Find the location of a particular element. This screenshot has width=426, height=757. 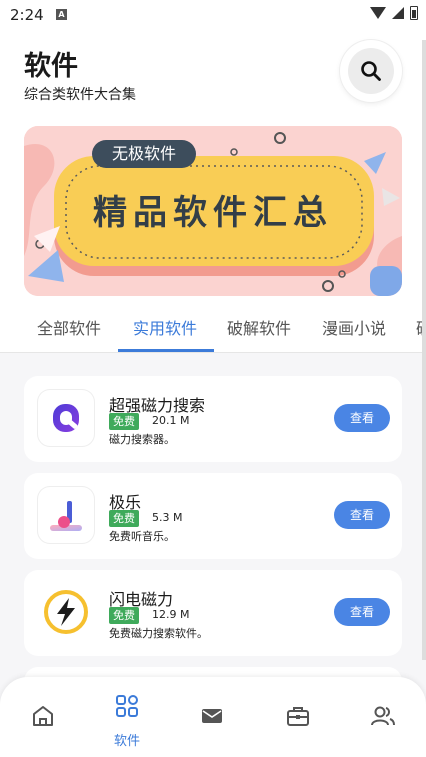

battery-icon is located at coordinates (414, 13).